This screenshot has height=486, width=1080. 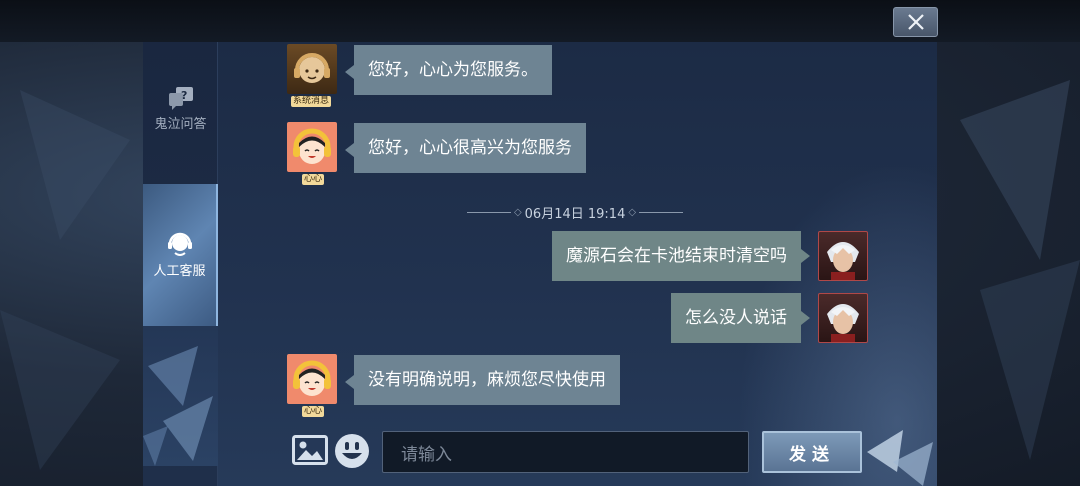 I want to click on close-icon, so click(x=915, y=22).